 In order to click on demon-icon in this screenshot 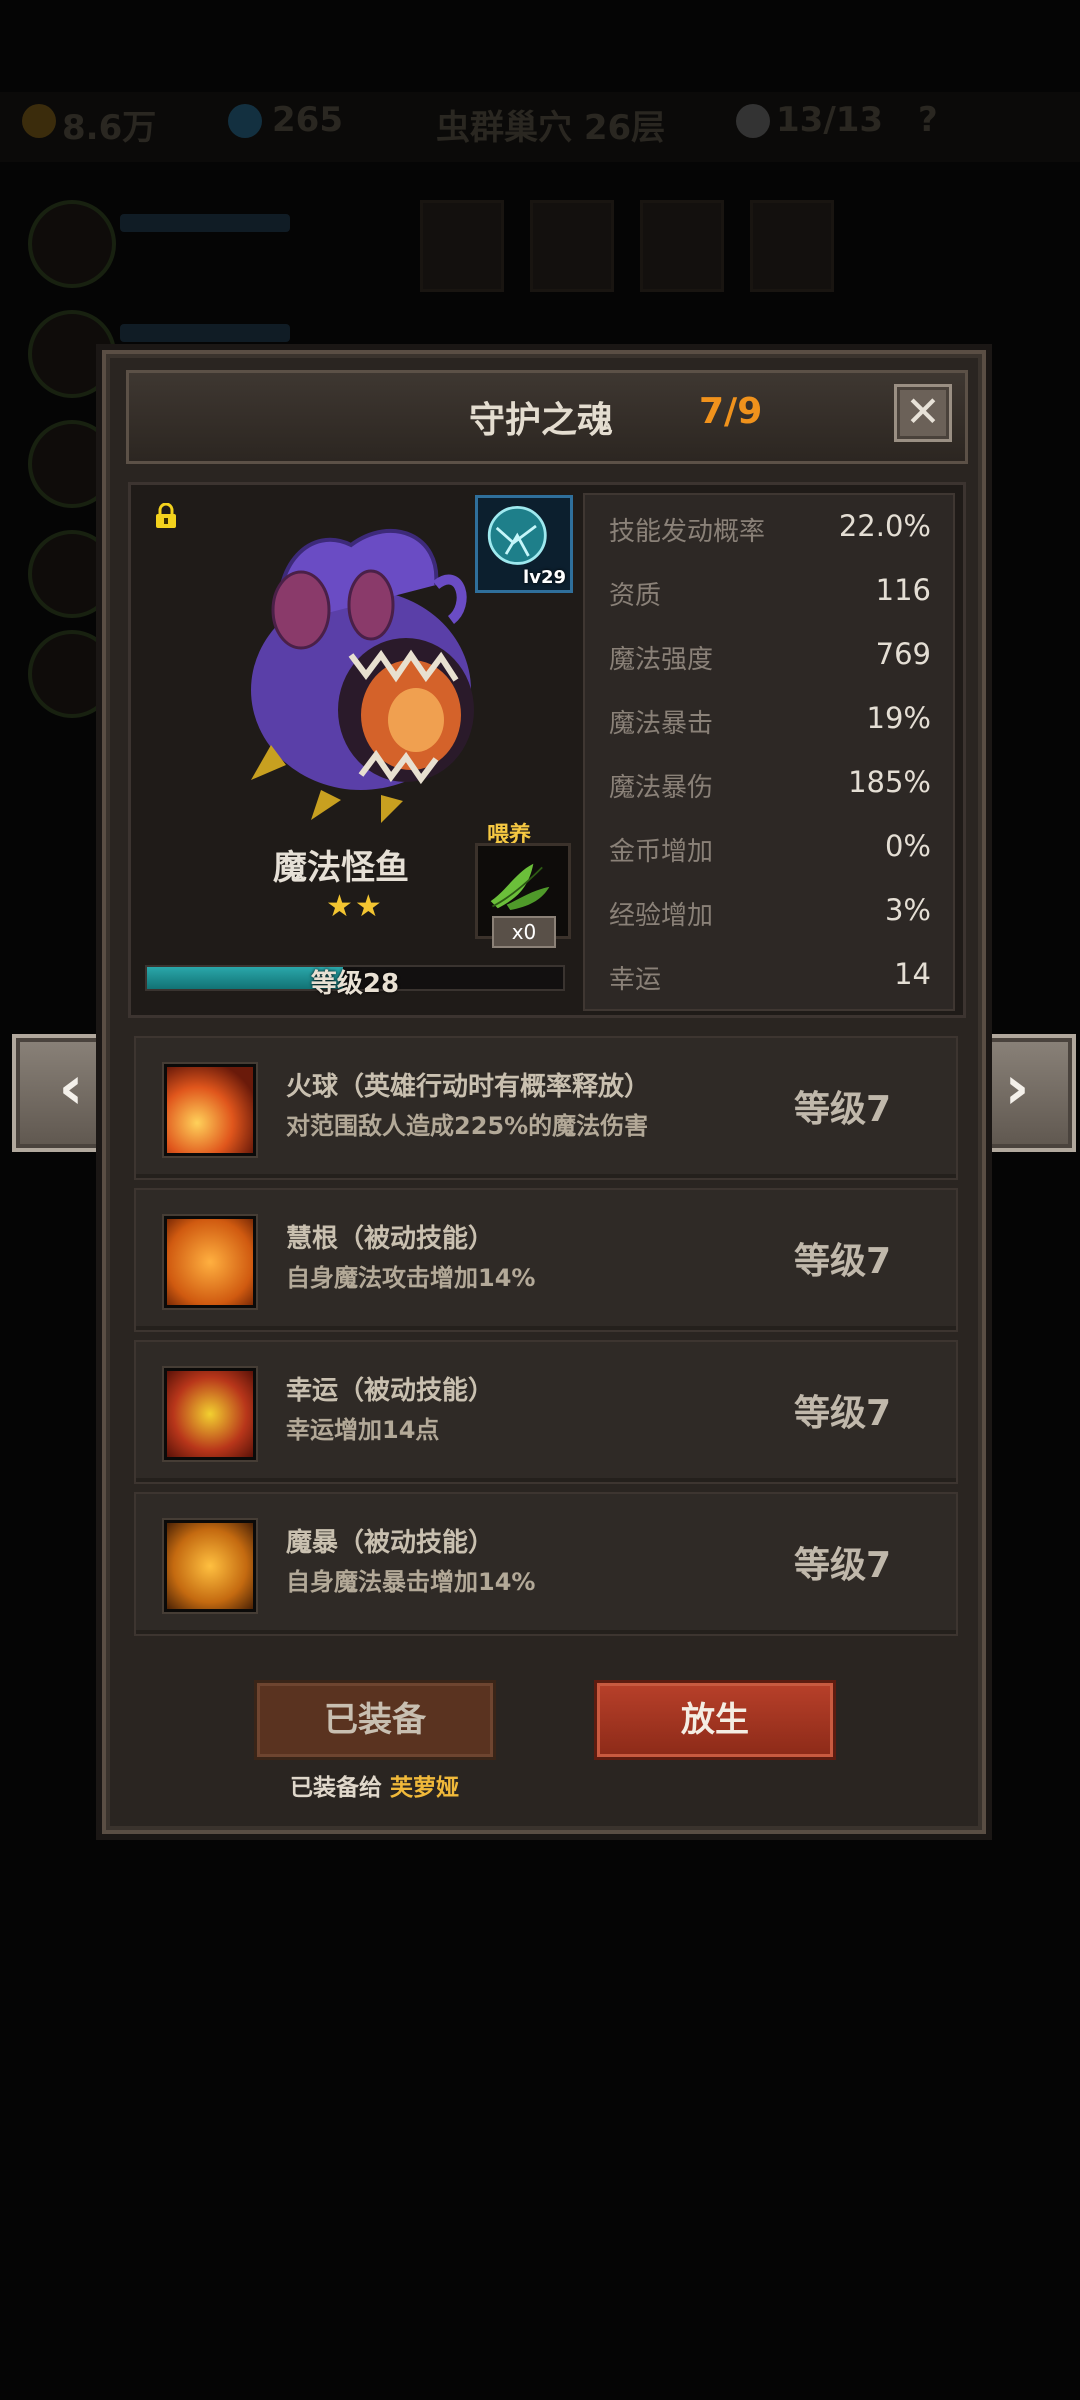, I will do `click(210, 1262)`.